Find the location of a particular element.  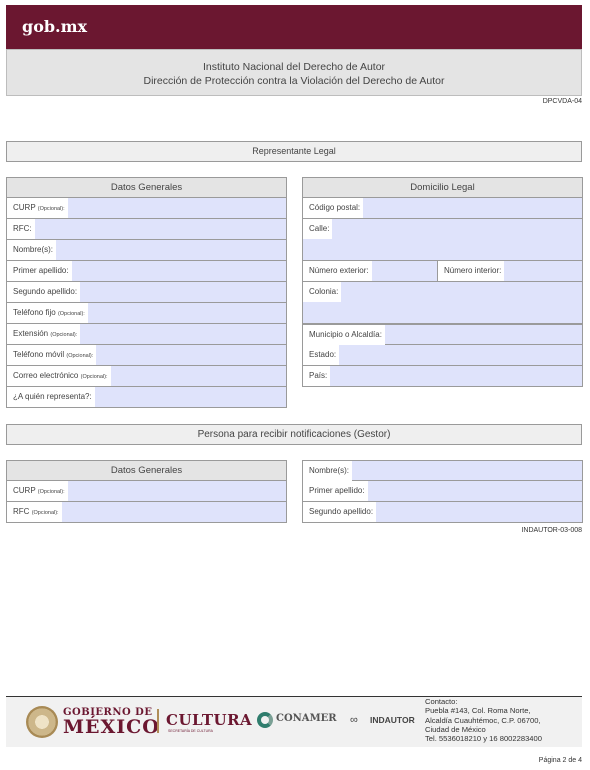

panel-domicilio-legal: Domicilio Legal is located at coordinates (442, 187).